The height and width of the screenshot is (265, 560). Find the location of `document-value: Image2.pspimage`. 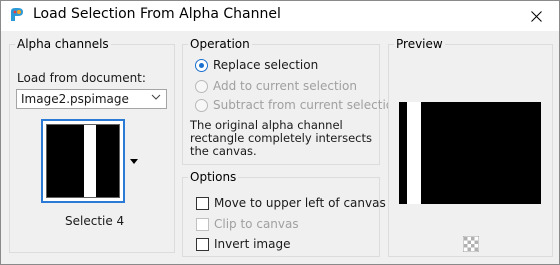

document-value: Image2.pspimage is located at coordinates (75, 99).